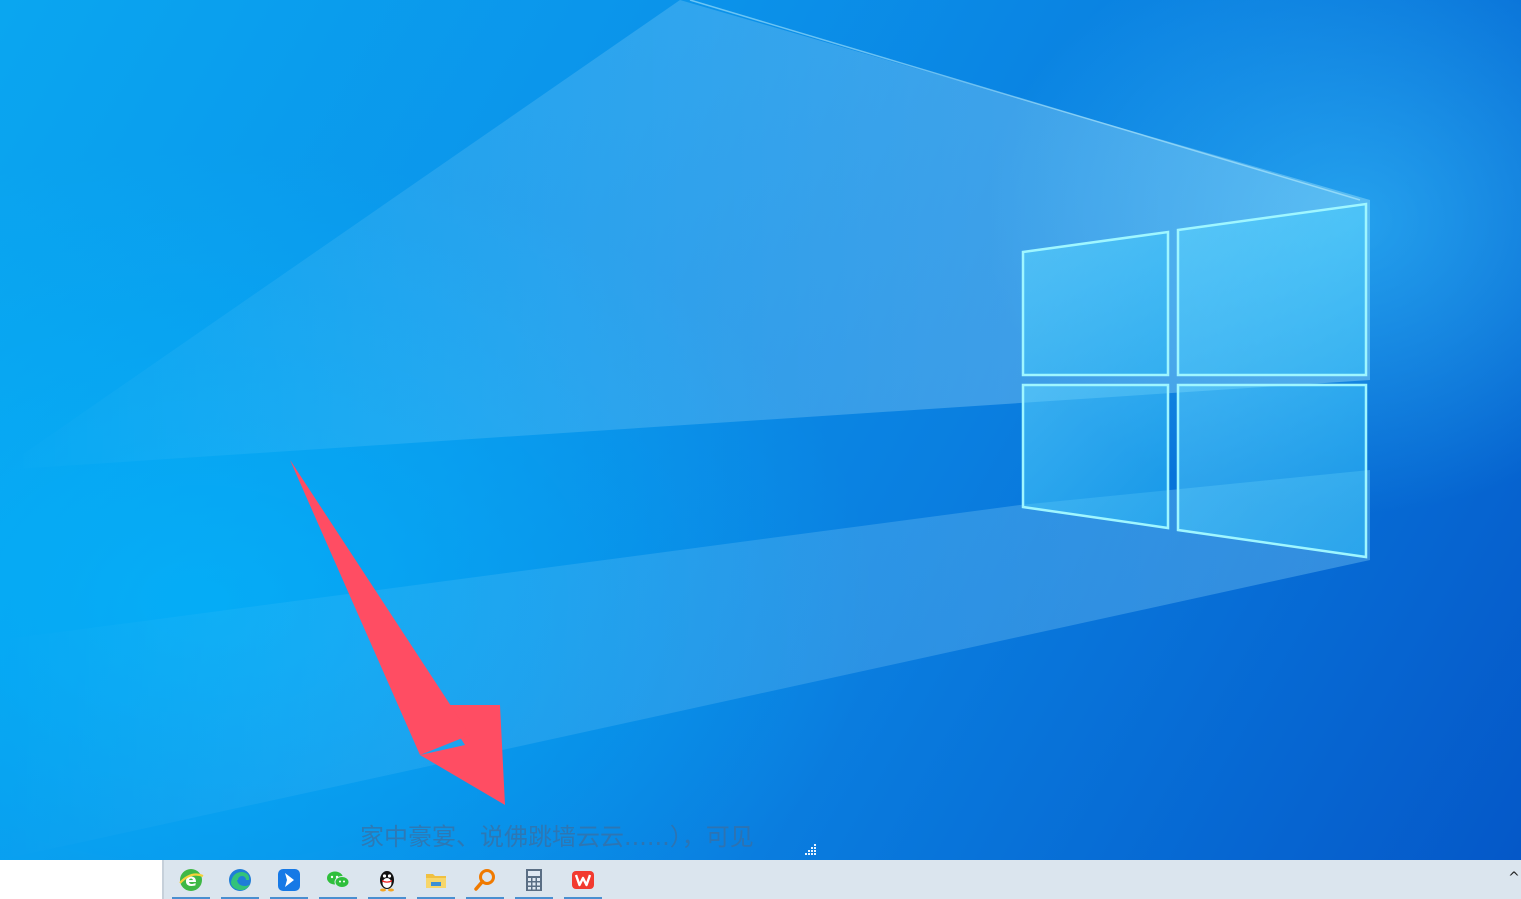 The height and width of the screenshot is (899, 1521). What do you see at coordinates (1514, 878) in the screenshot?
I see `tray-overflow-chevron-icon: ^` at bounding box center [1514, 878].